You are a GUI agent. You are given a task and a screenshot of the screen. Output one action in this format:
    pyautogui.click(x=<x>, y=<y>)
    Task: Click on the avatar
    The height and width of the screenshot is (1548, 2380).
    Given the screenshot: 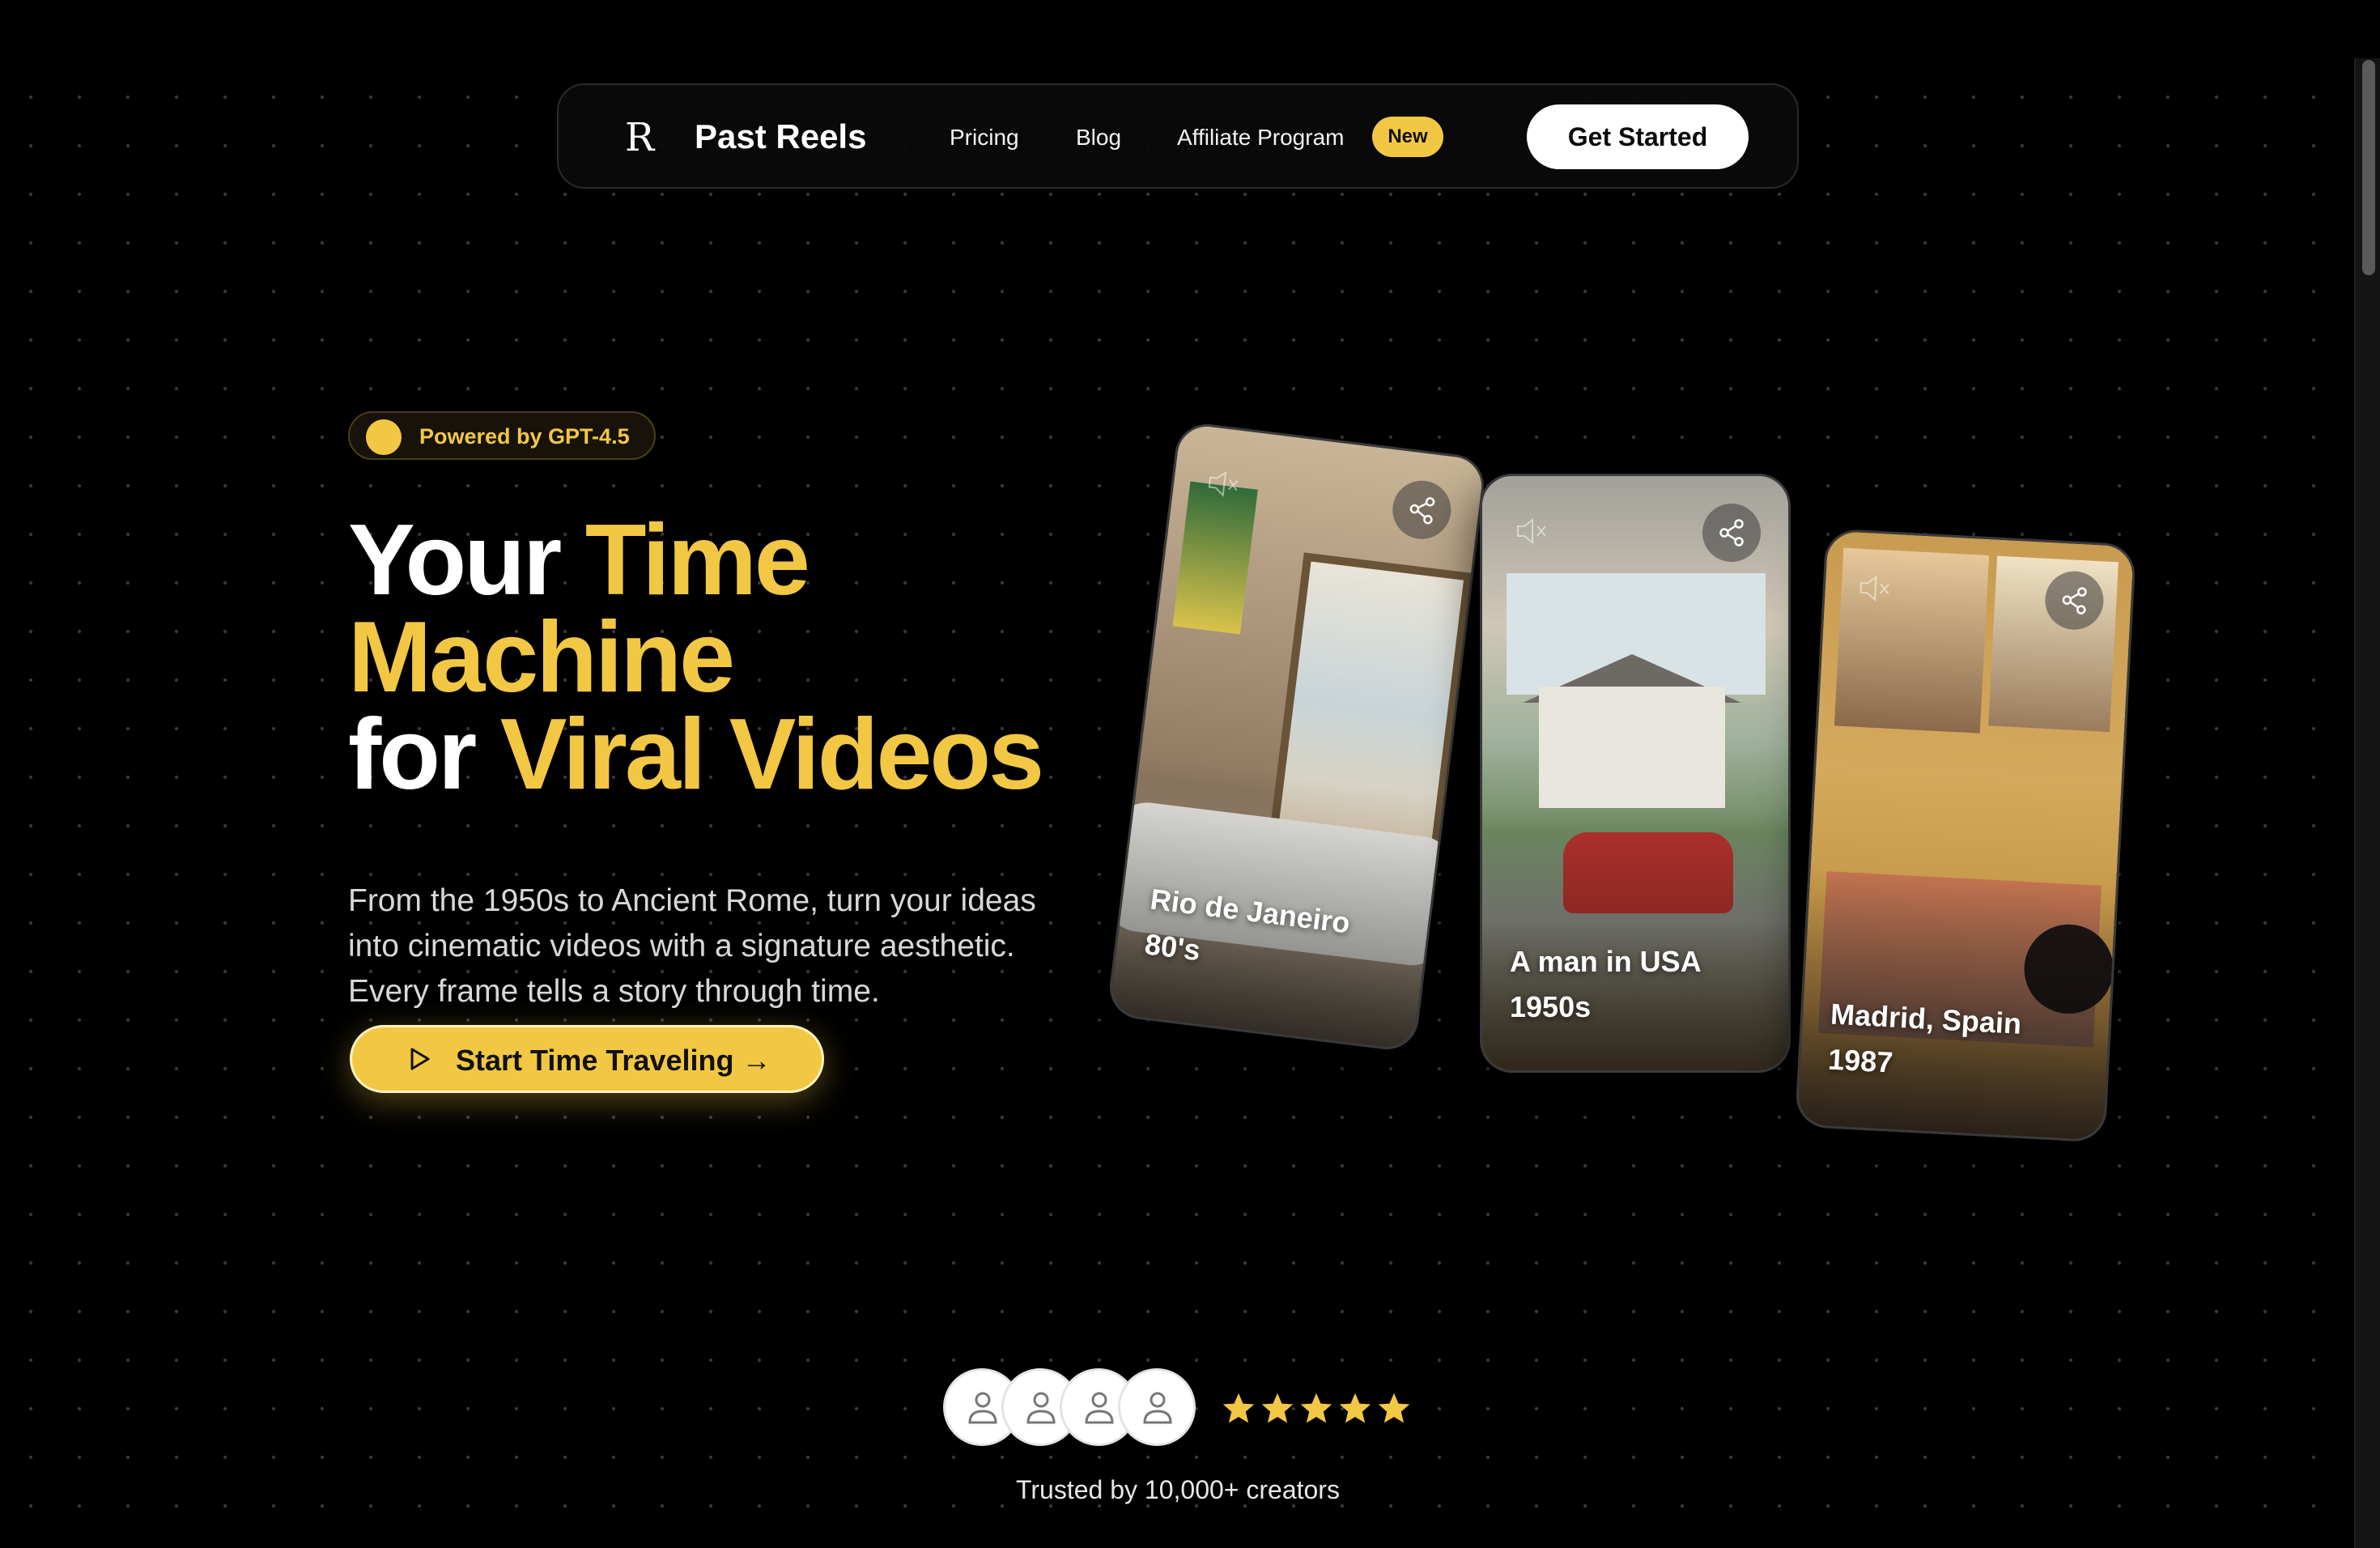 What is the action you would take?
    pyautogui.click(x=1157, y=1407)
    